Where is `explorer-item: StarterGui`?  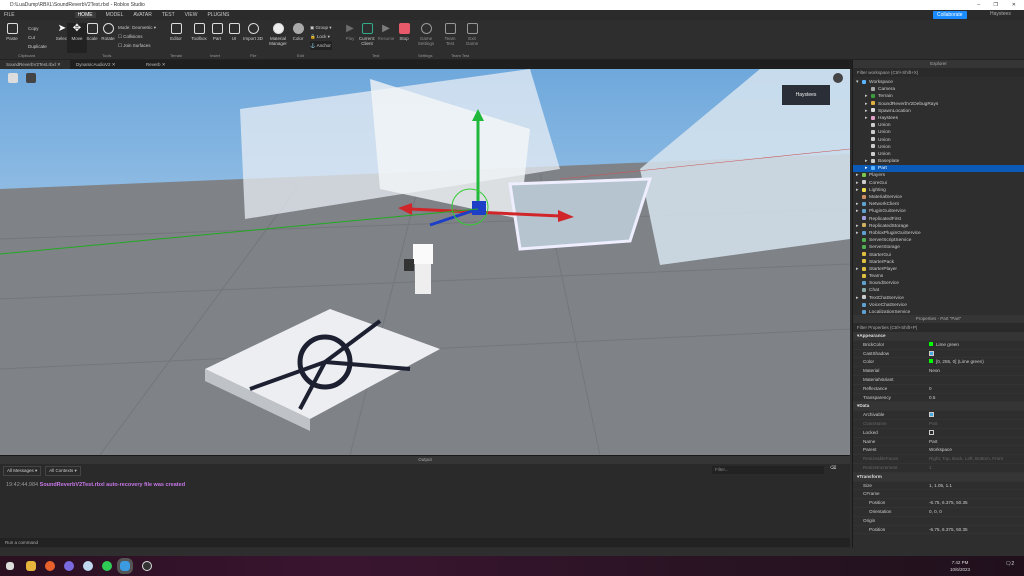 explorer-item: StarterGui is located at coordinates (938, 255).